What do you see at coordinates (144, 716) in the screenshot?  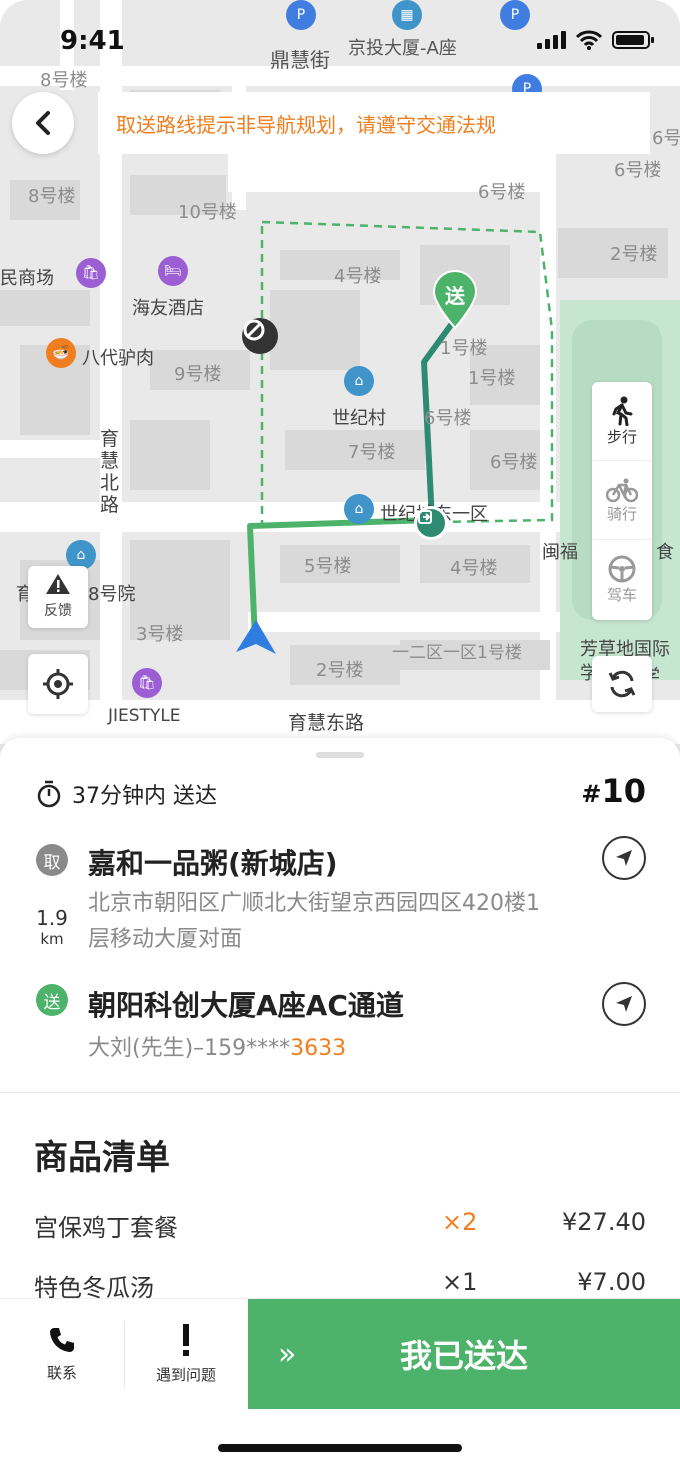 I see `poi-label: JIESTYLE` at bounding box center [144, 716].